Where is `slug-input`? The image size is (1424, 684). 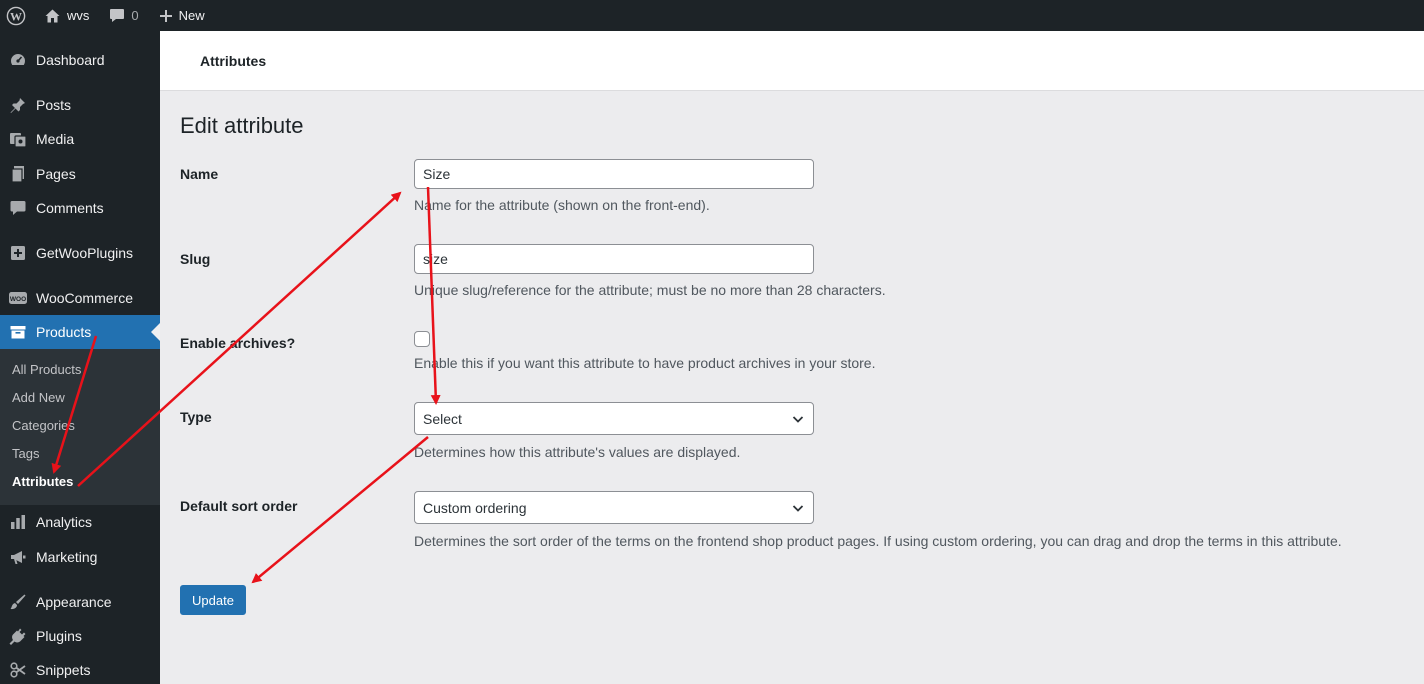
slug-input is located at coordinates (614, 259).